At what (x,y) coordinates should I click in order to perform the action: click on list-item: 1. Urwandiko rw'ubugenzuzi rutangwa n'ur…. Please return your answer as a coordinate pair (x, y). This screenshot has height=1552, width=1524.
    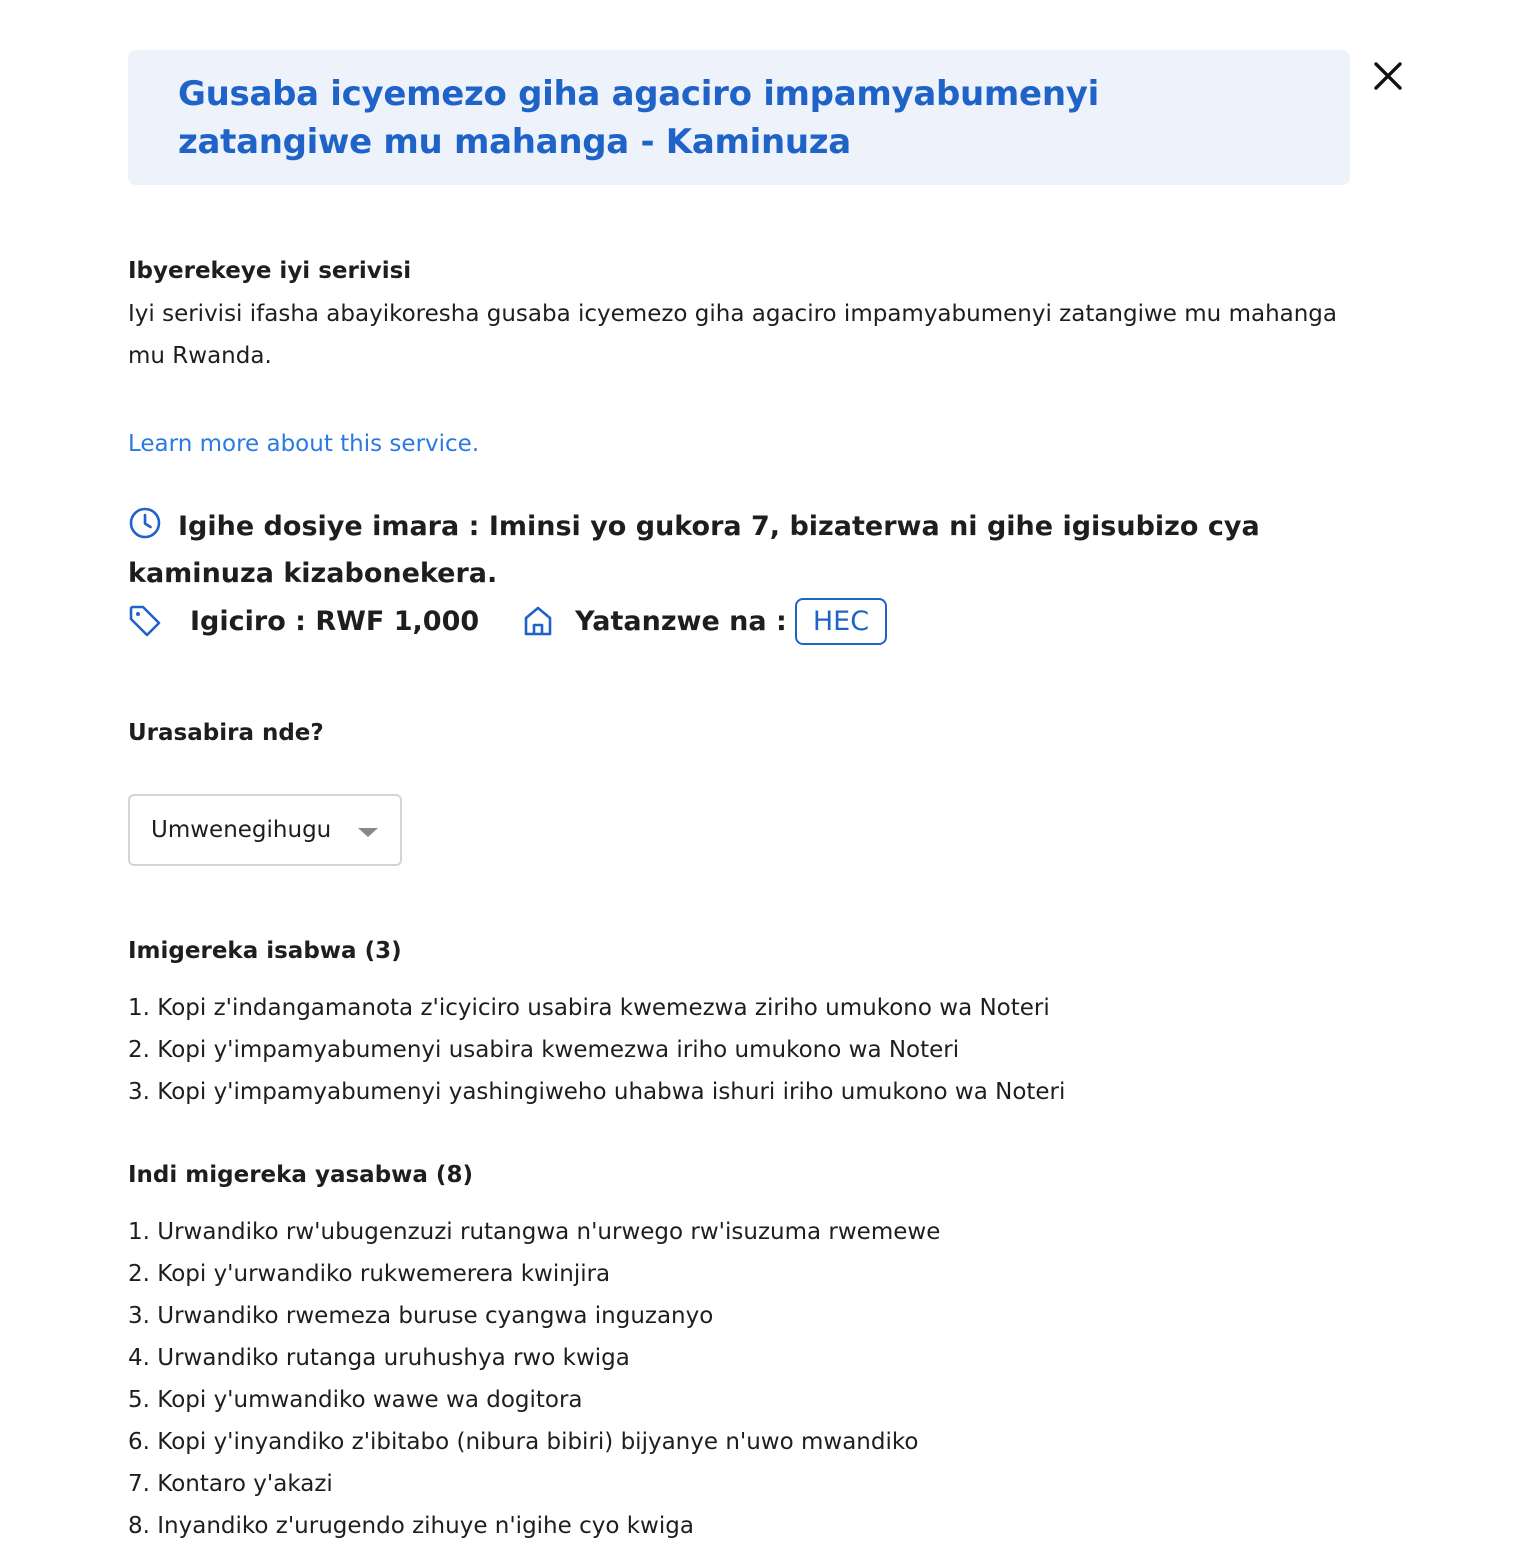
    Looking at the image, I should click on (534, 1232).